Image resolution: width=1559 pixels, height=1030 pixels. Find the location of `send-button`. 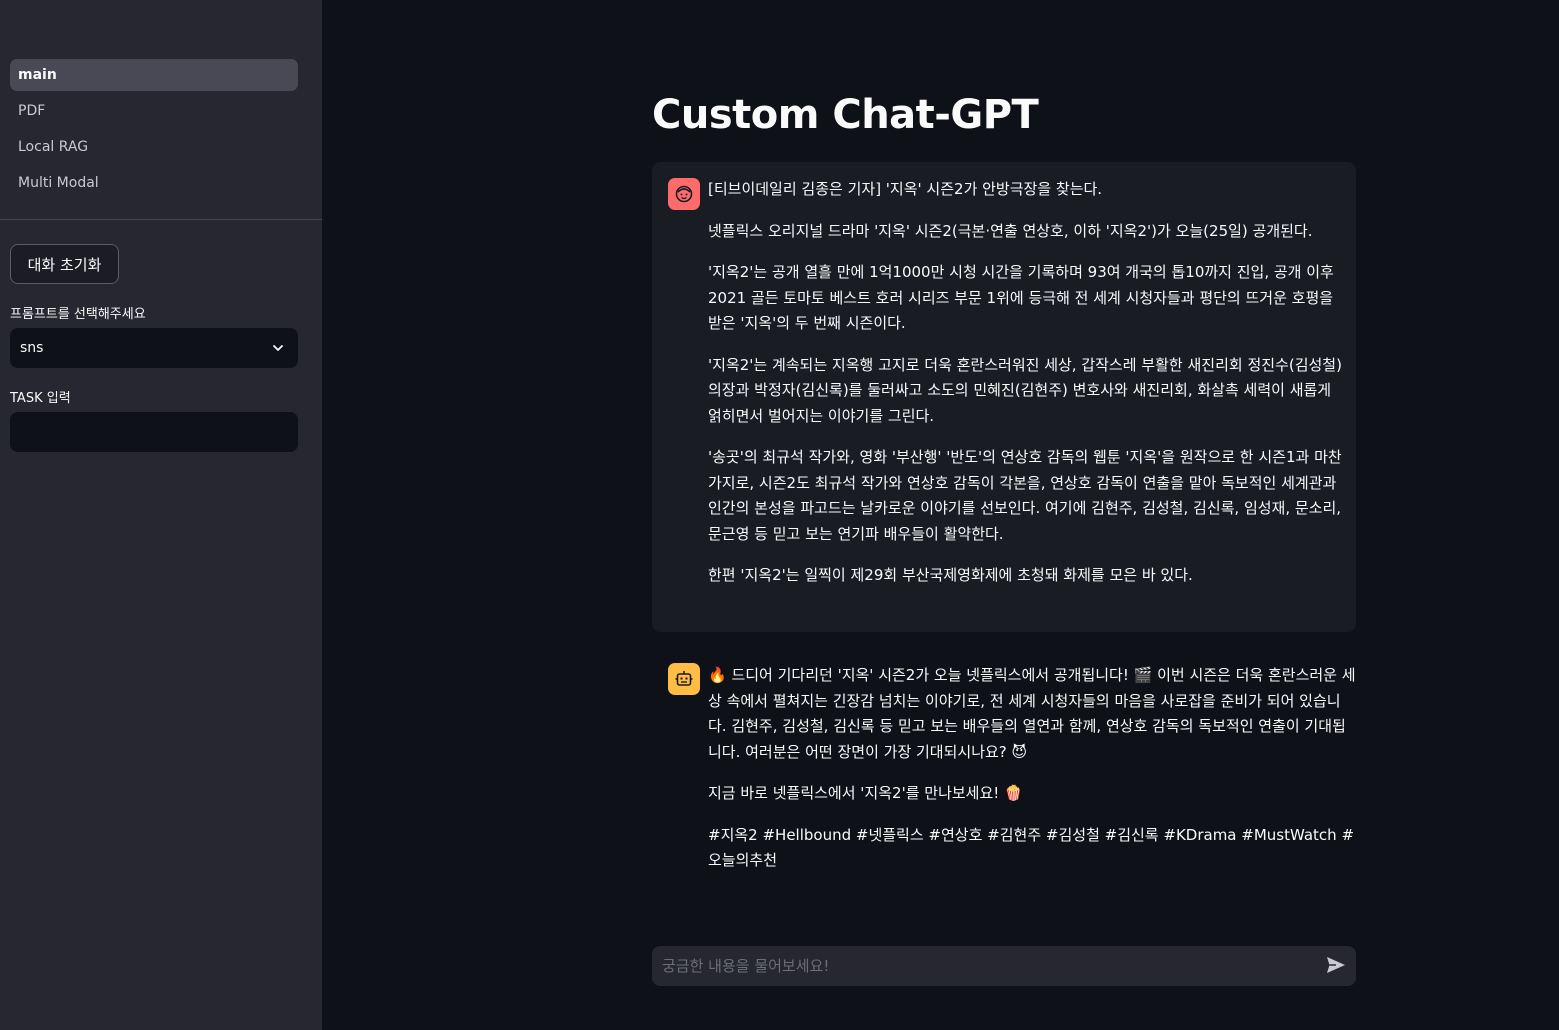

send-button is located at coordinates (1336, 966).